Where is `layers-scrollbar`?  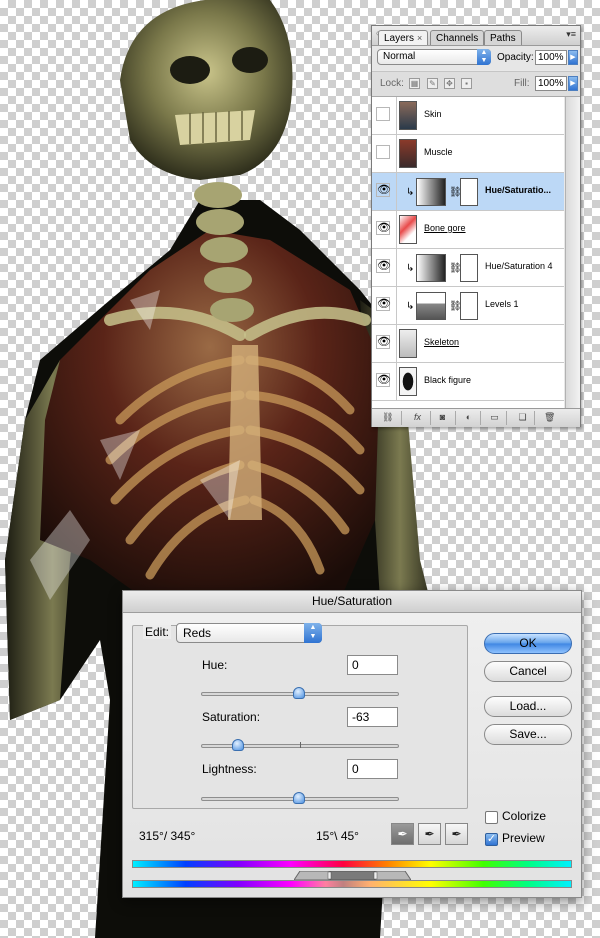
layers-scrollbar is located at coordinates (572, 252).